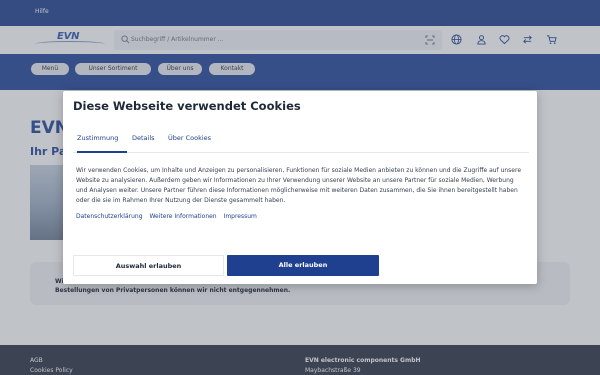 The width and height of the screenshot is (600, 375). I want to click on tab-about-cookies: Über Cookies, so click(189, 143).